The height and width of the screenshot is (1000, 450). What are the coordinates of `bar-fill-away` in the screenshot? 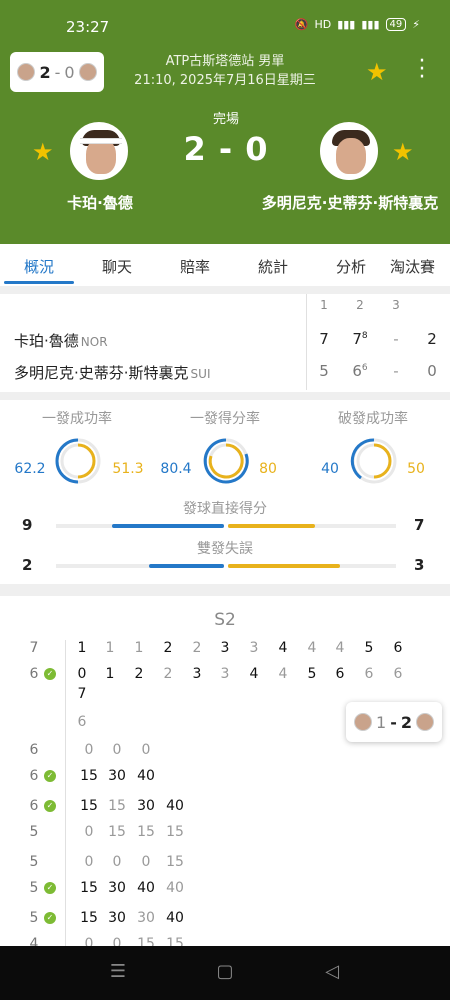 It's located at (271, 526).